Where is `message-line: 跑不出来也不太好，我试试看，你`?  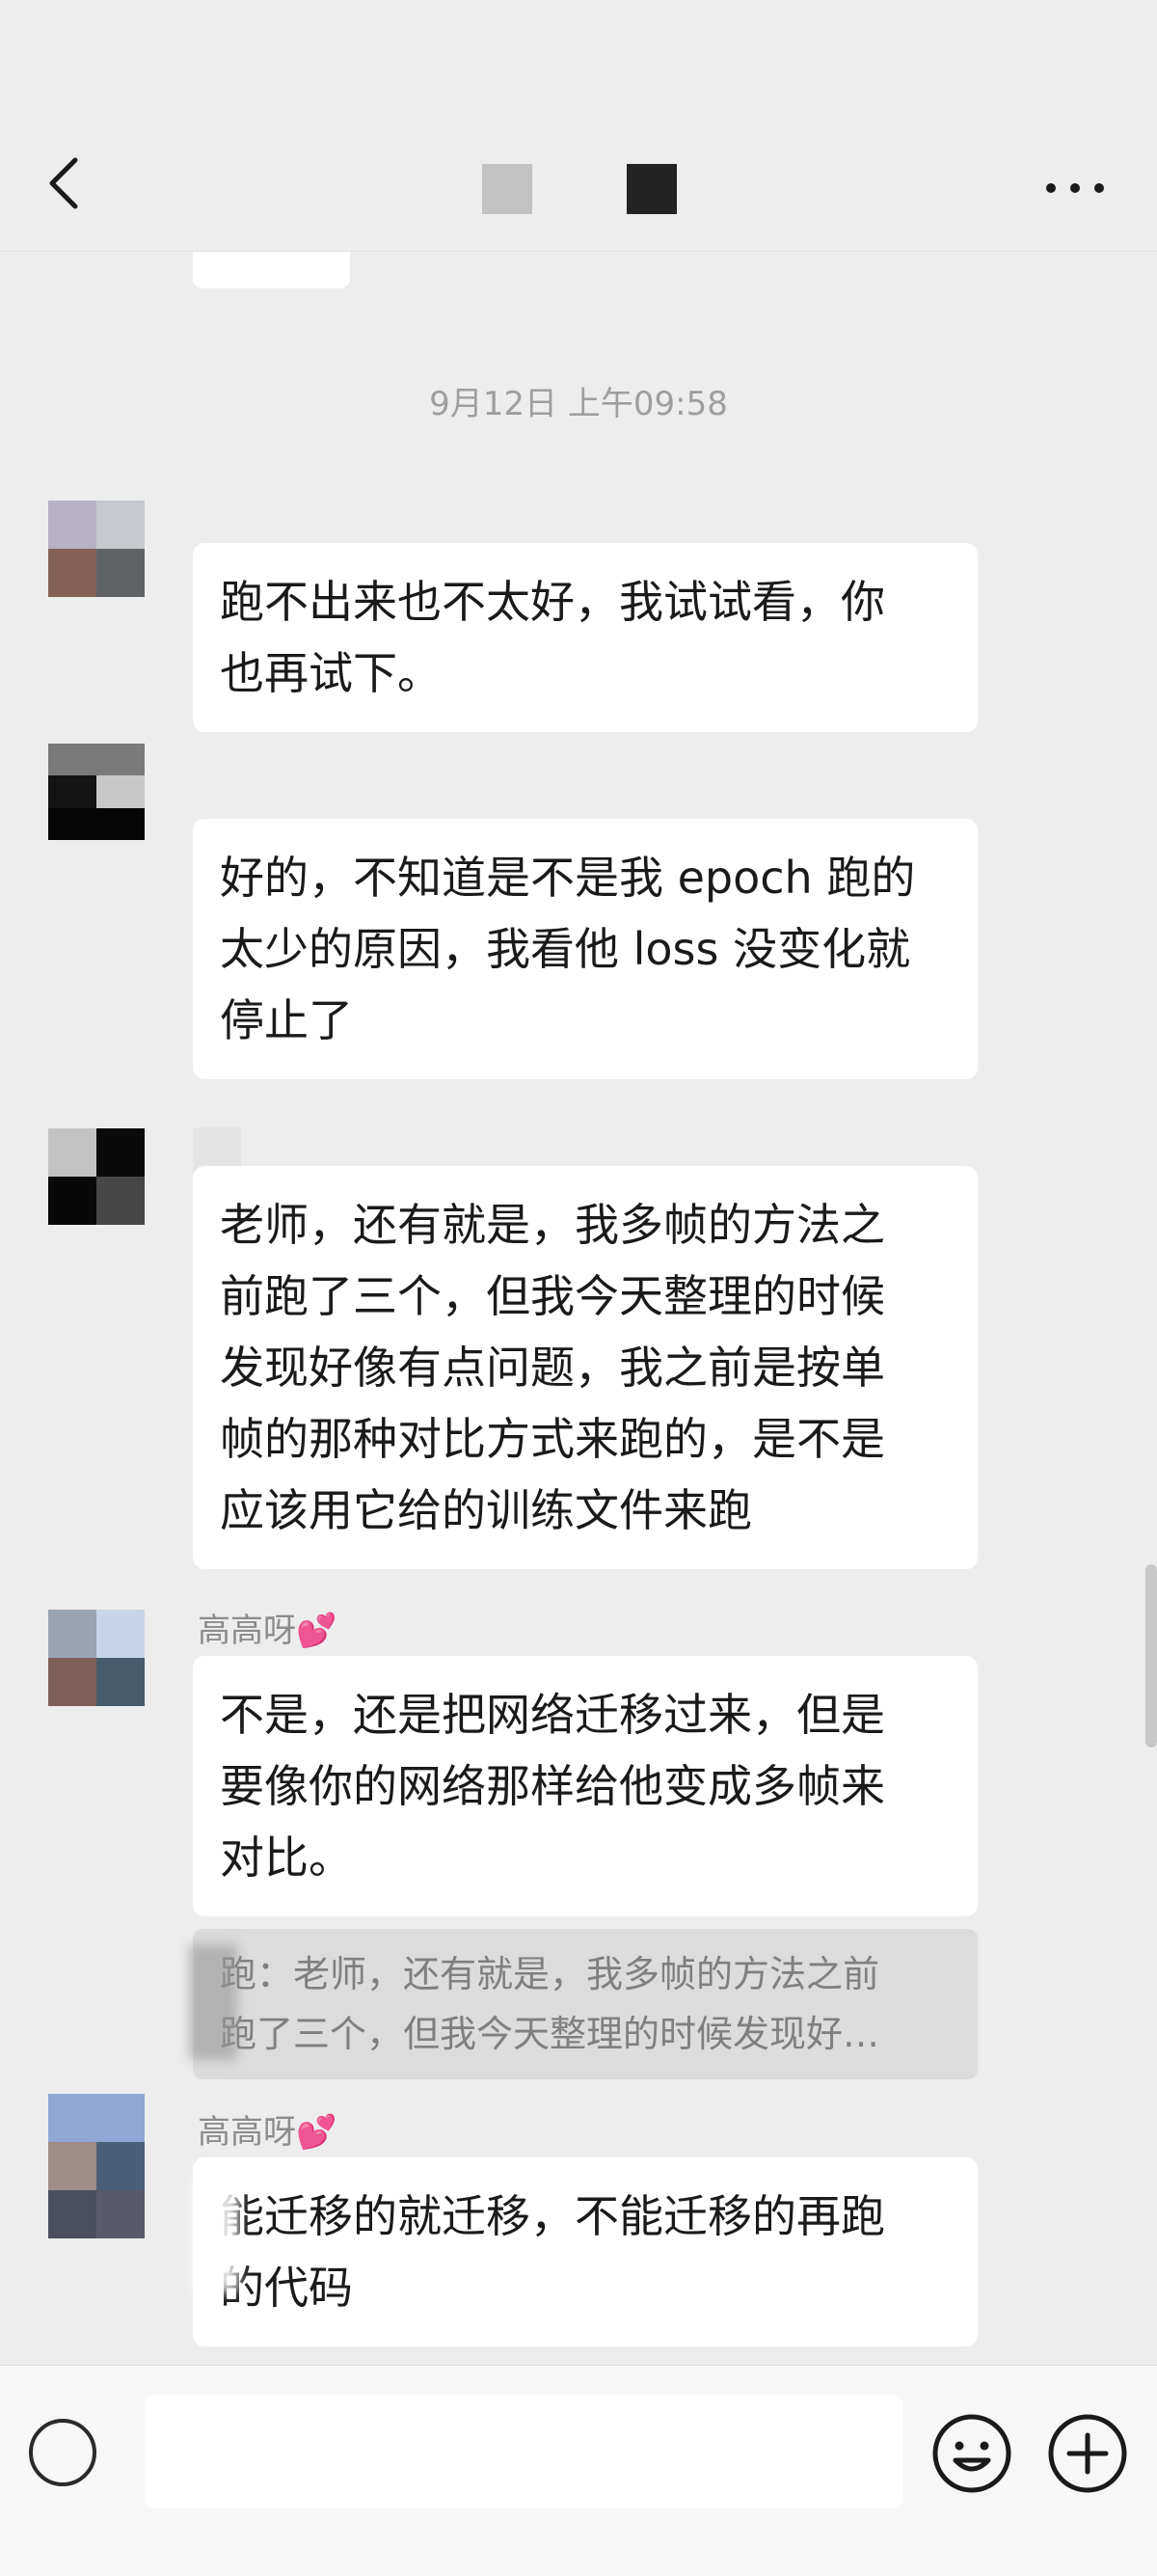
message-line: 跑不出来也不太好，我试试看，你 is located at coordinates (552, 602).